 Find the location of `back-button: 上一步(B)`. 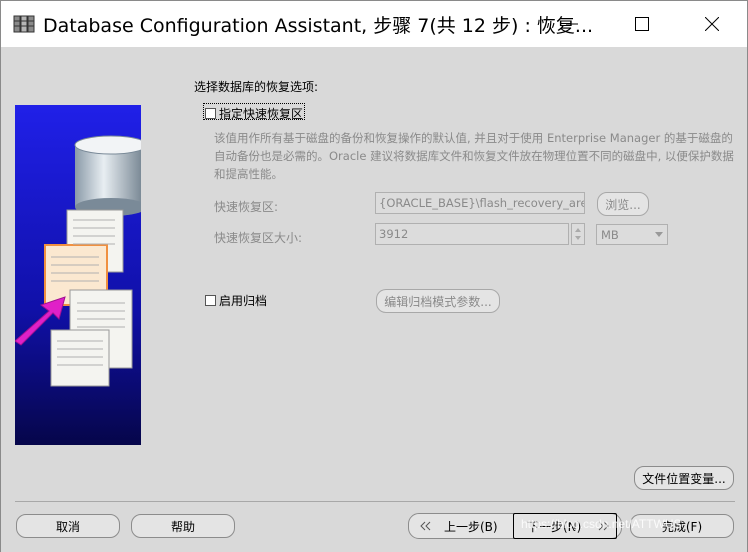

back-button: 上一步(B) is located at coordinates (460, 526).